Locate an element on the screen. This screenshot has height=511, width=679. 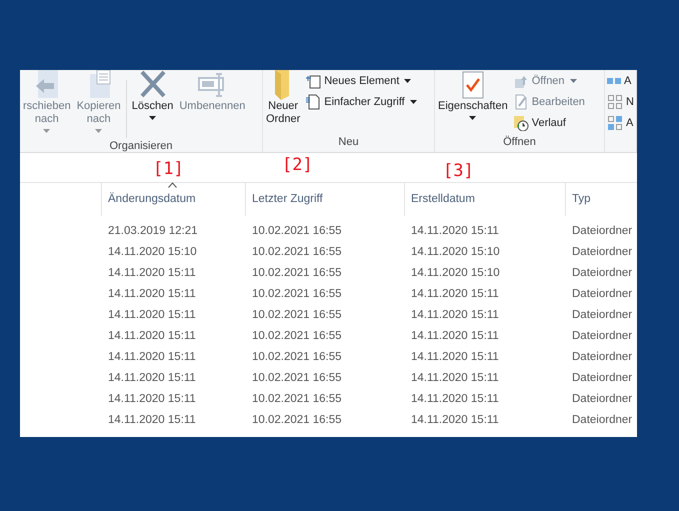
sort-ascending-icon is located at coordinates (172, 185).